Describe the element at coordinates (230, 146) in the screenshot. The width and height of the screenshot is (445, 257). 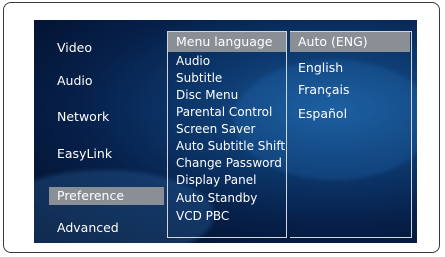
I see `option-auto-subtitle-shift: Auto Subtitle Shift` at that location.